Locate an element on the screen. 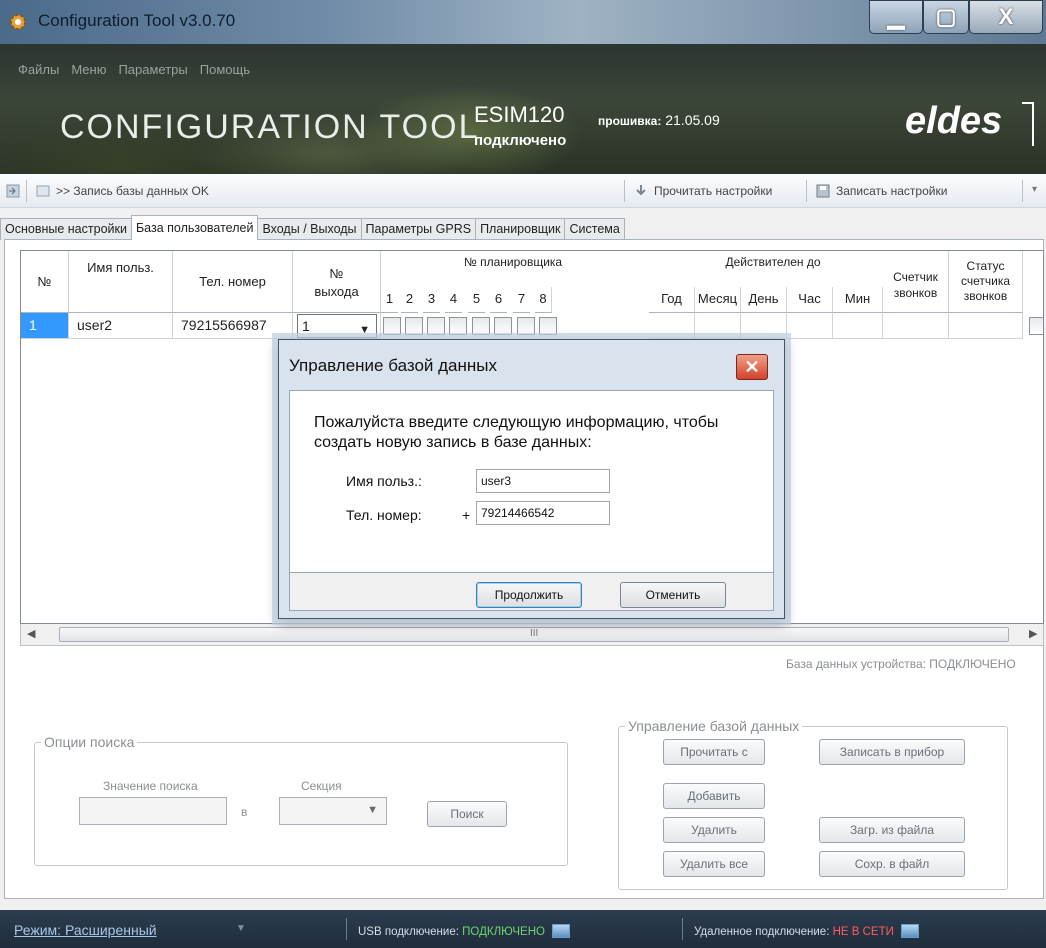  scheduler-col-1: 1 is located at coordinates (389, 300).